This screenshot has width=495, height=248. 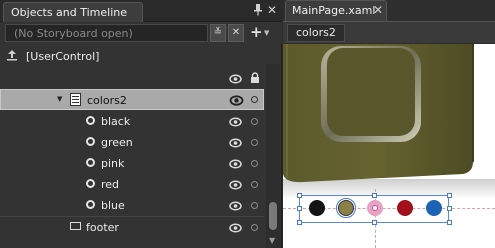 I want to click on tab-objects-timeline: Objects and Timeline, so click(x=73, y=12).